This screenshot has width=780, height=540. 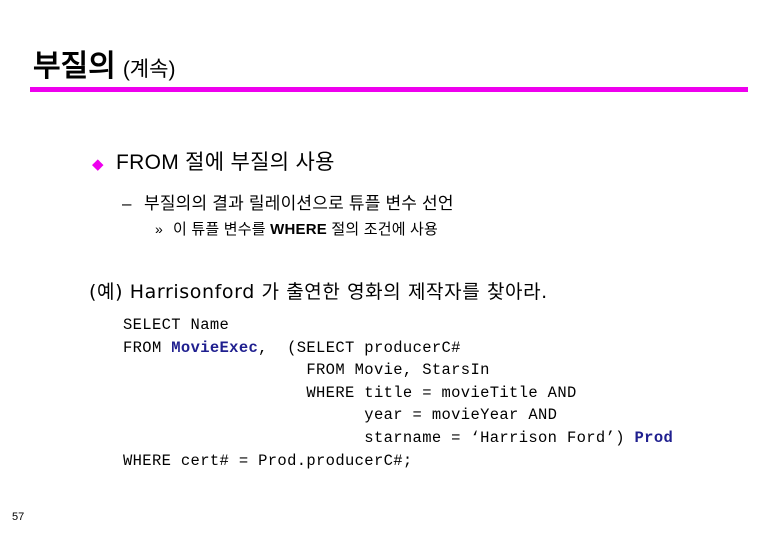 I want to click on sql-text: FROM Movie, StarsIn, so click(x=306, y=370).